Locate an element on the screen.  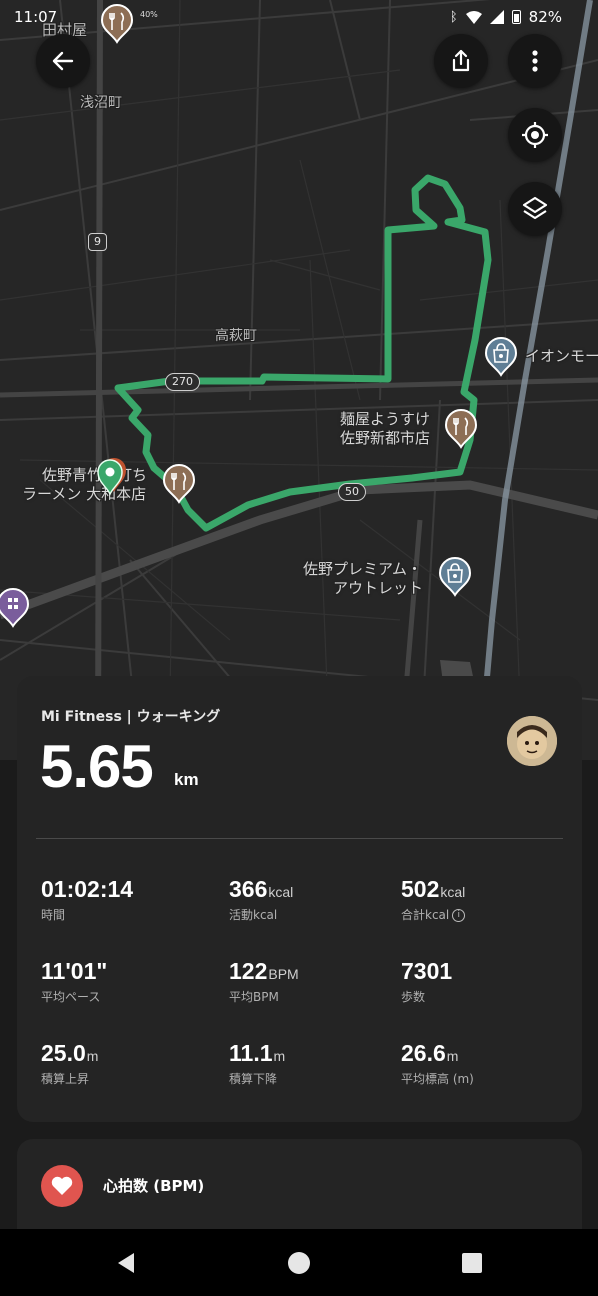
activity-source: Mi Fitness | ウォーキング is located at coordinates (131, 717).